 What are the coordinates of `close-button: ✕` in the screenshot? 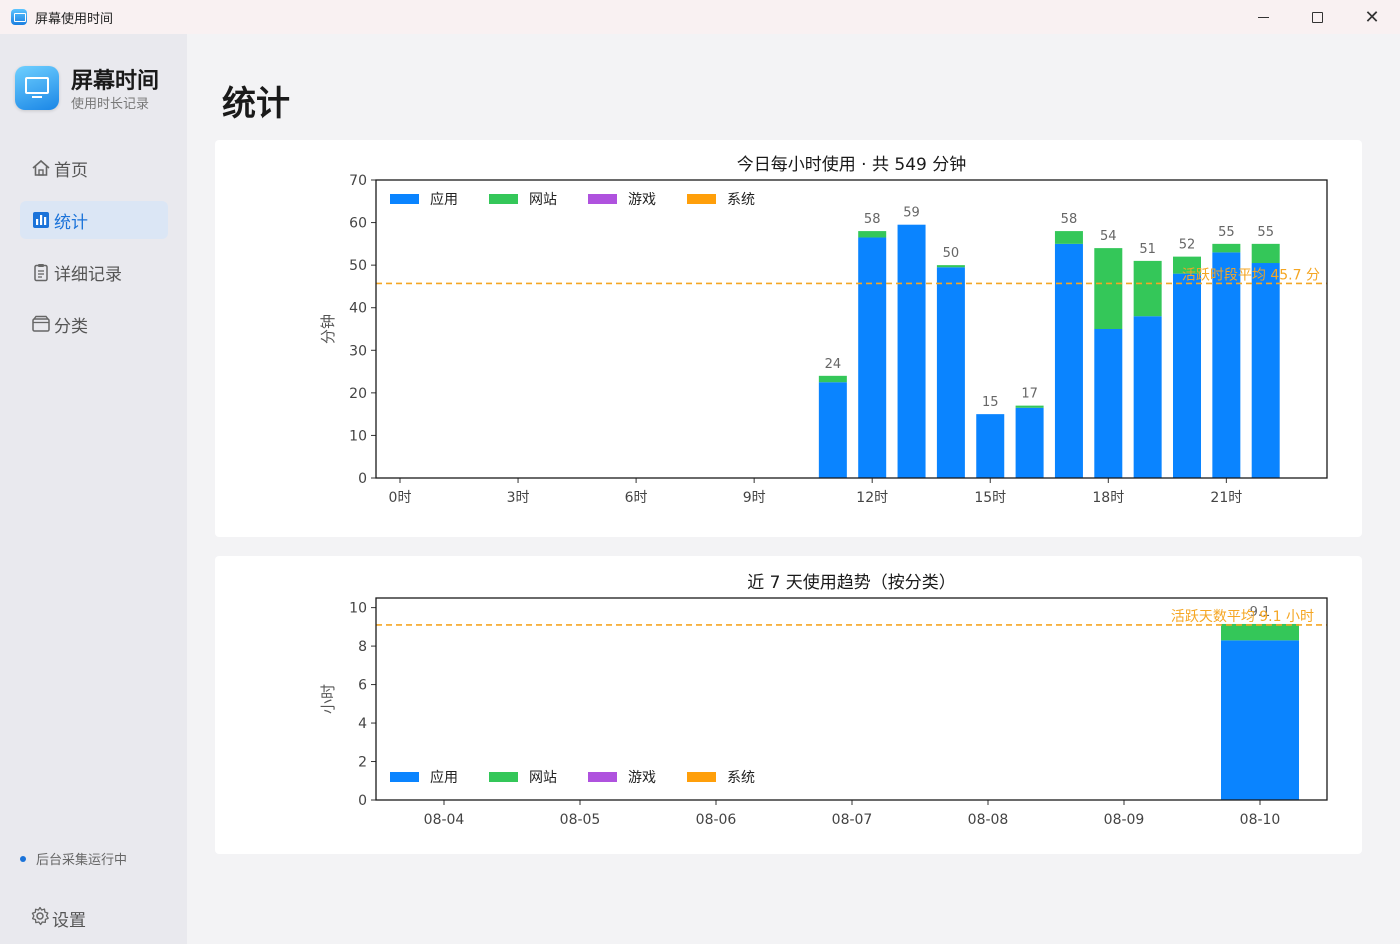 It's located at (1372, 17).